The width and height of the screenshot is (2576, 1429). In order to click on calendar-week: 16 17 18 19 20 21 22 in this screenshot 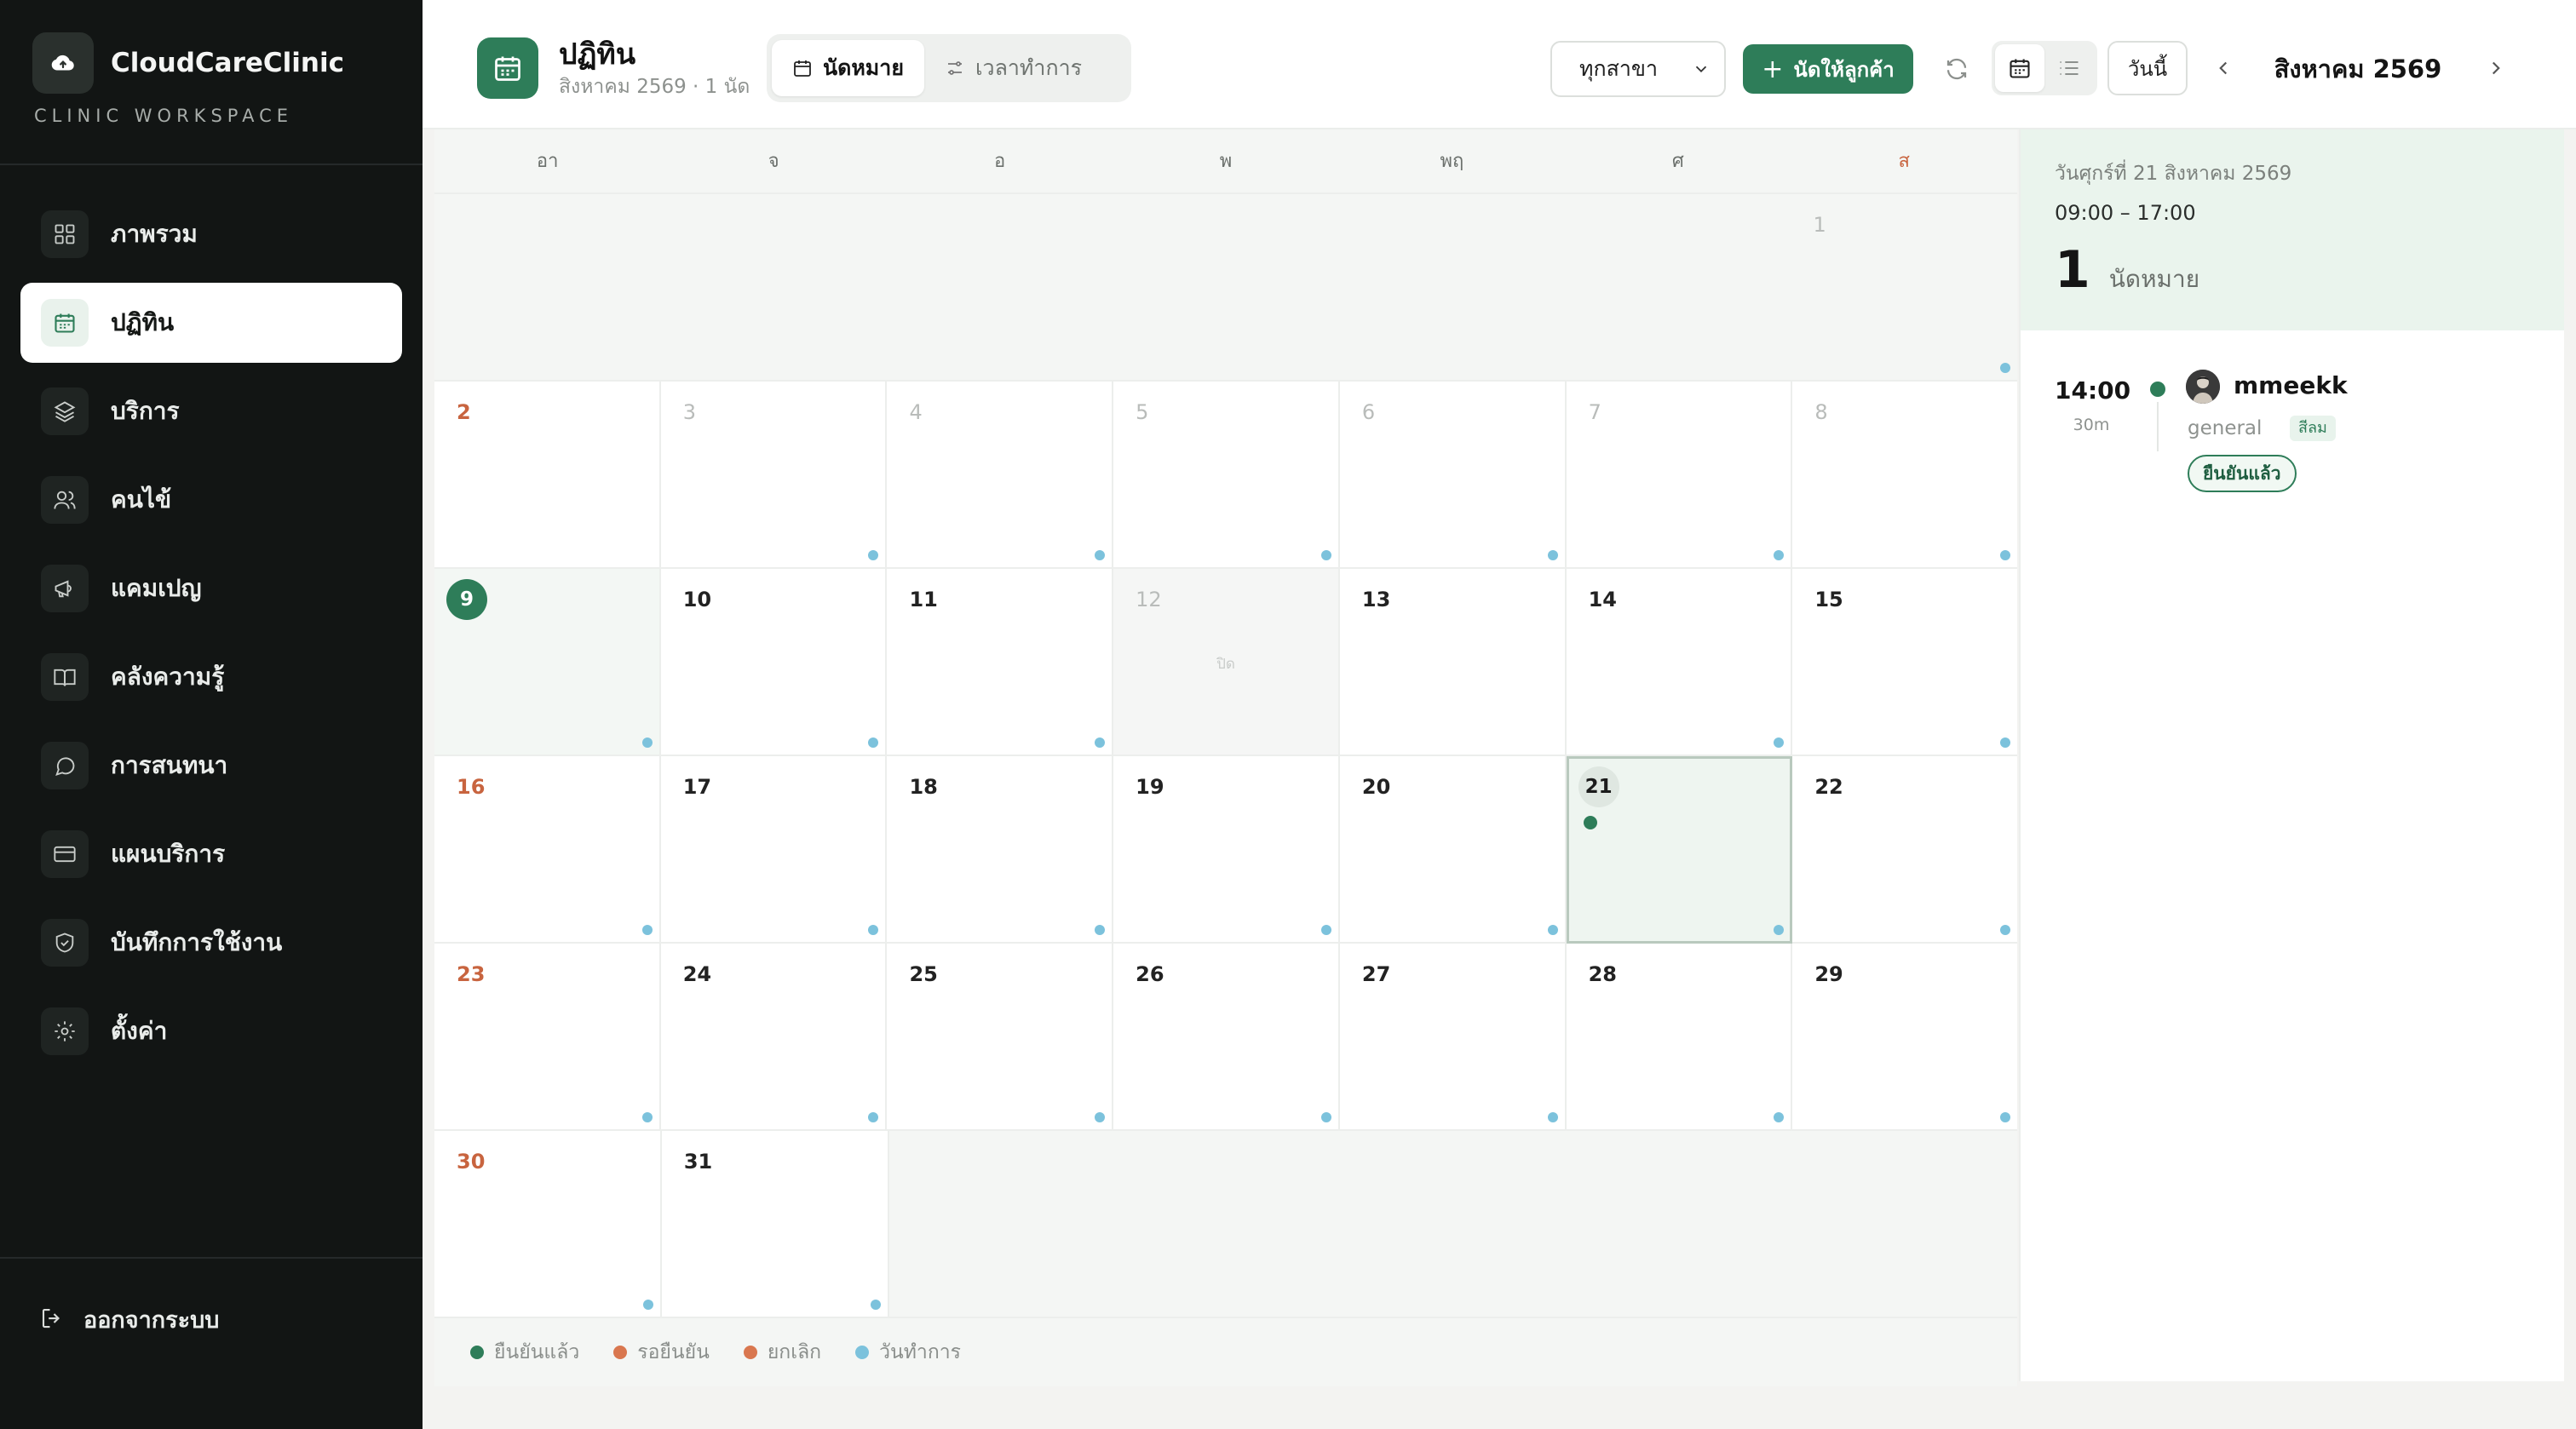, I will do `click(1226, 850)`.